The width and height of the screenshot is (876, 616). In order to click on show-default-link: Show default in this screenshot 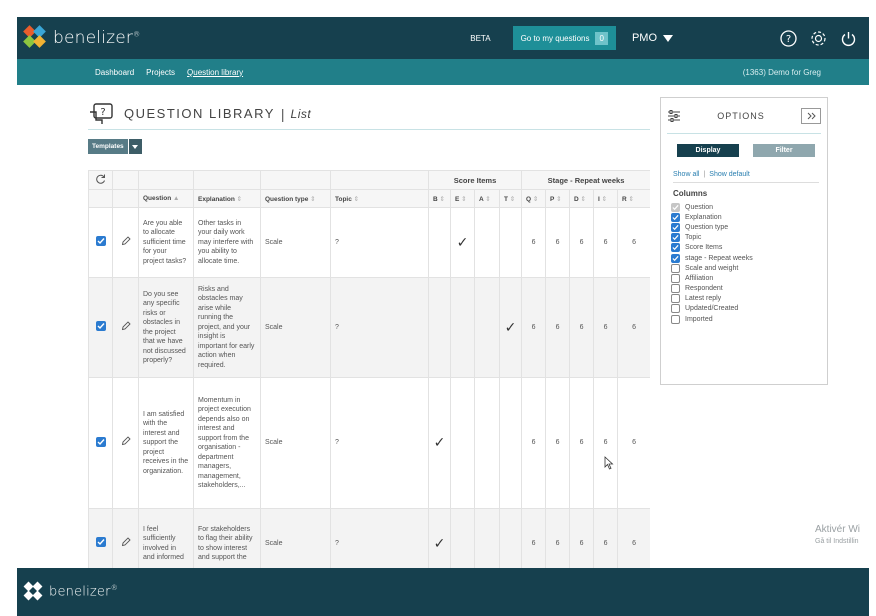, I will do `click(729, 174)`.